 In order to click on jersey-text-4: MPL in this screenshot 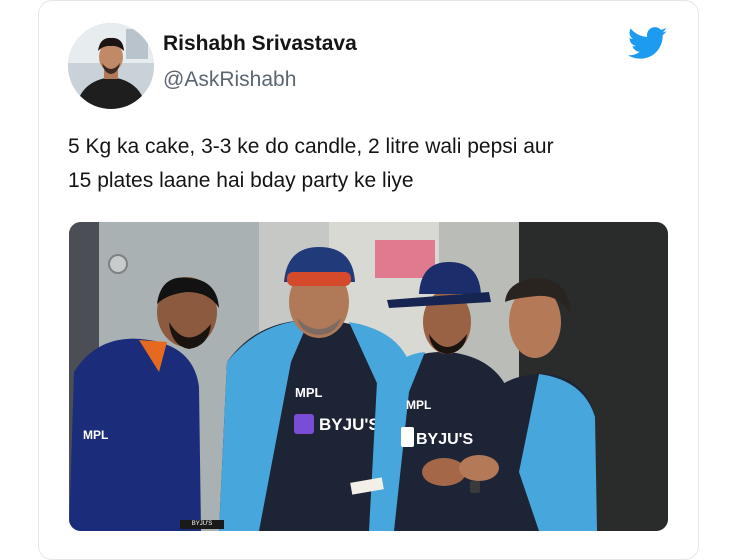, I will do `click(418, 405)`.